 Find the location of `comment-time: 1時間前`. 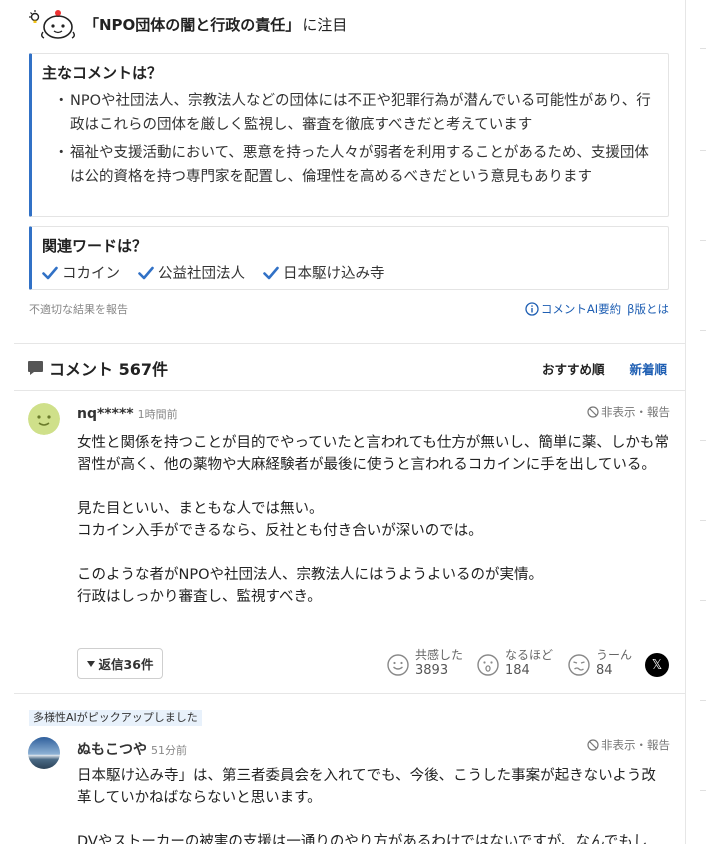

comment-time: 1時間前 is located at coordinates (157, 414).